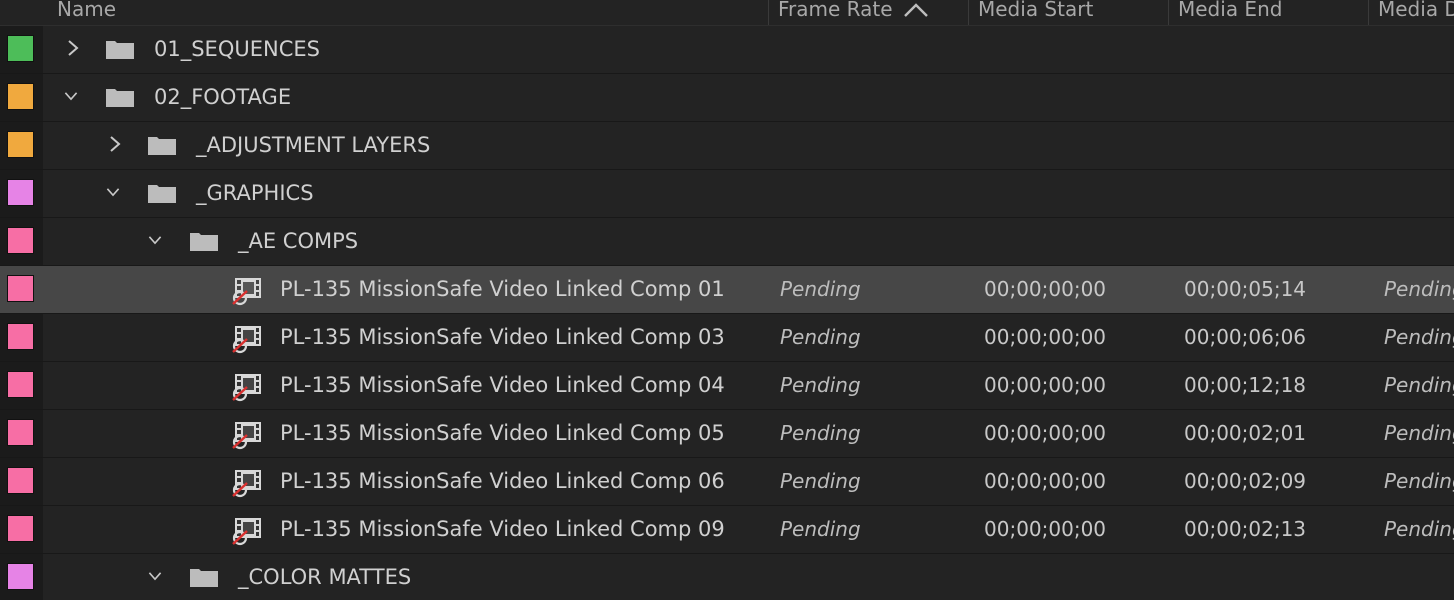 This screenshot has height=600, width=1454. Describe the element at coordinates (835, 10) in the screenshot. I see `column-header-frame-rate-label: Frame Rate` at that location.